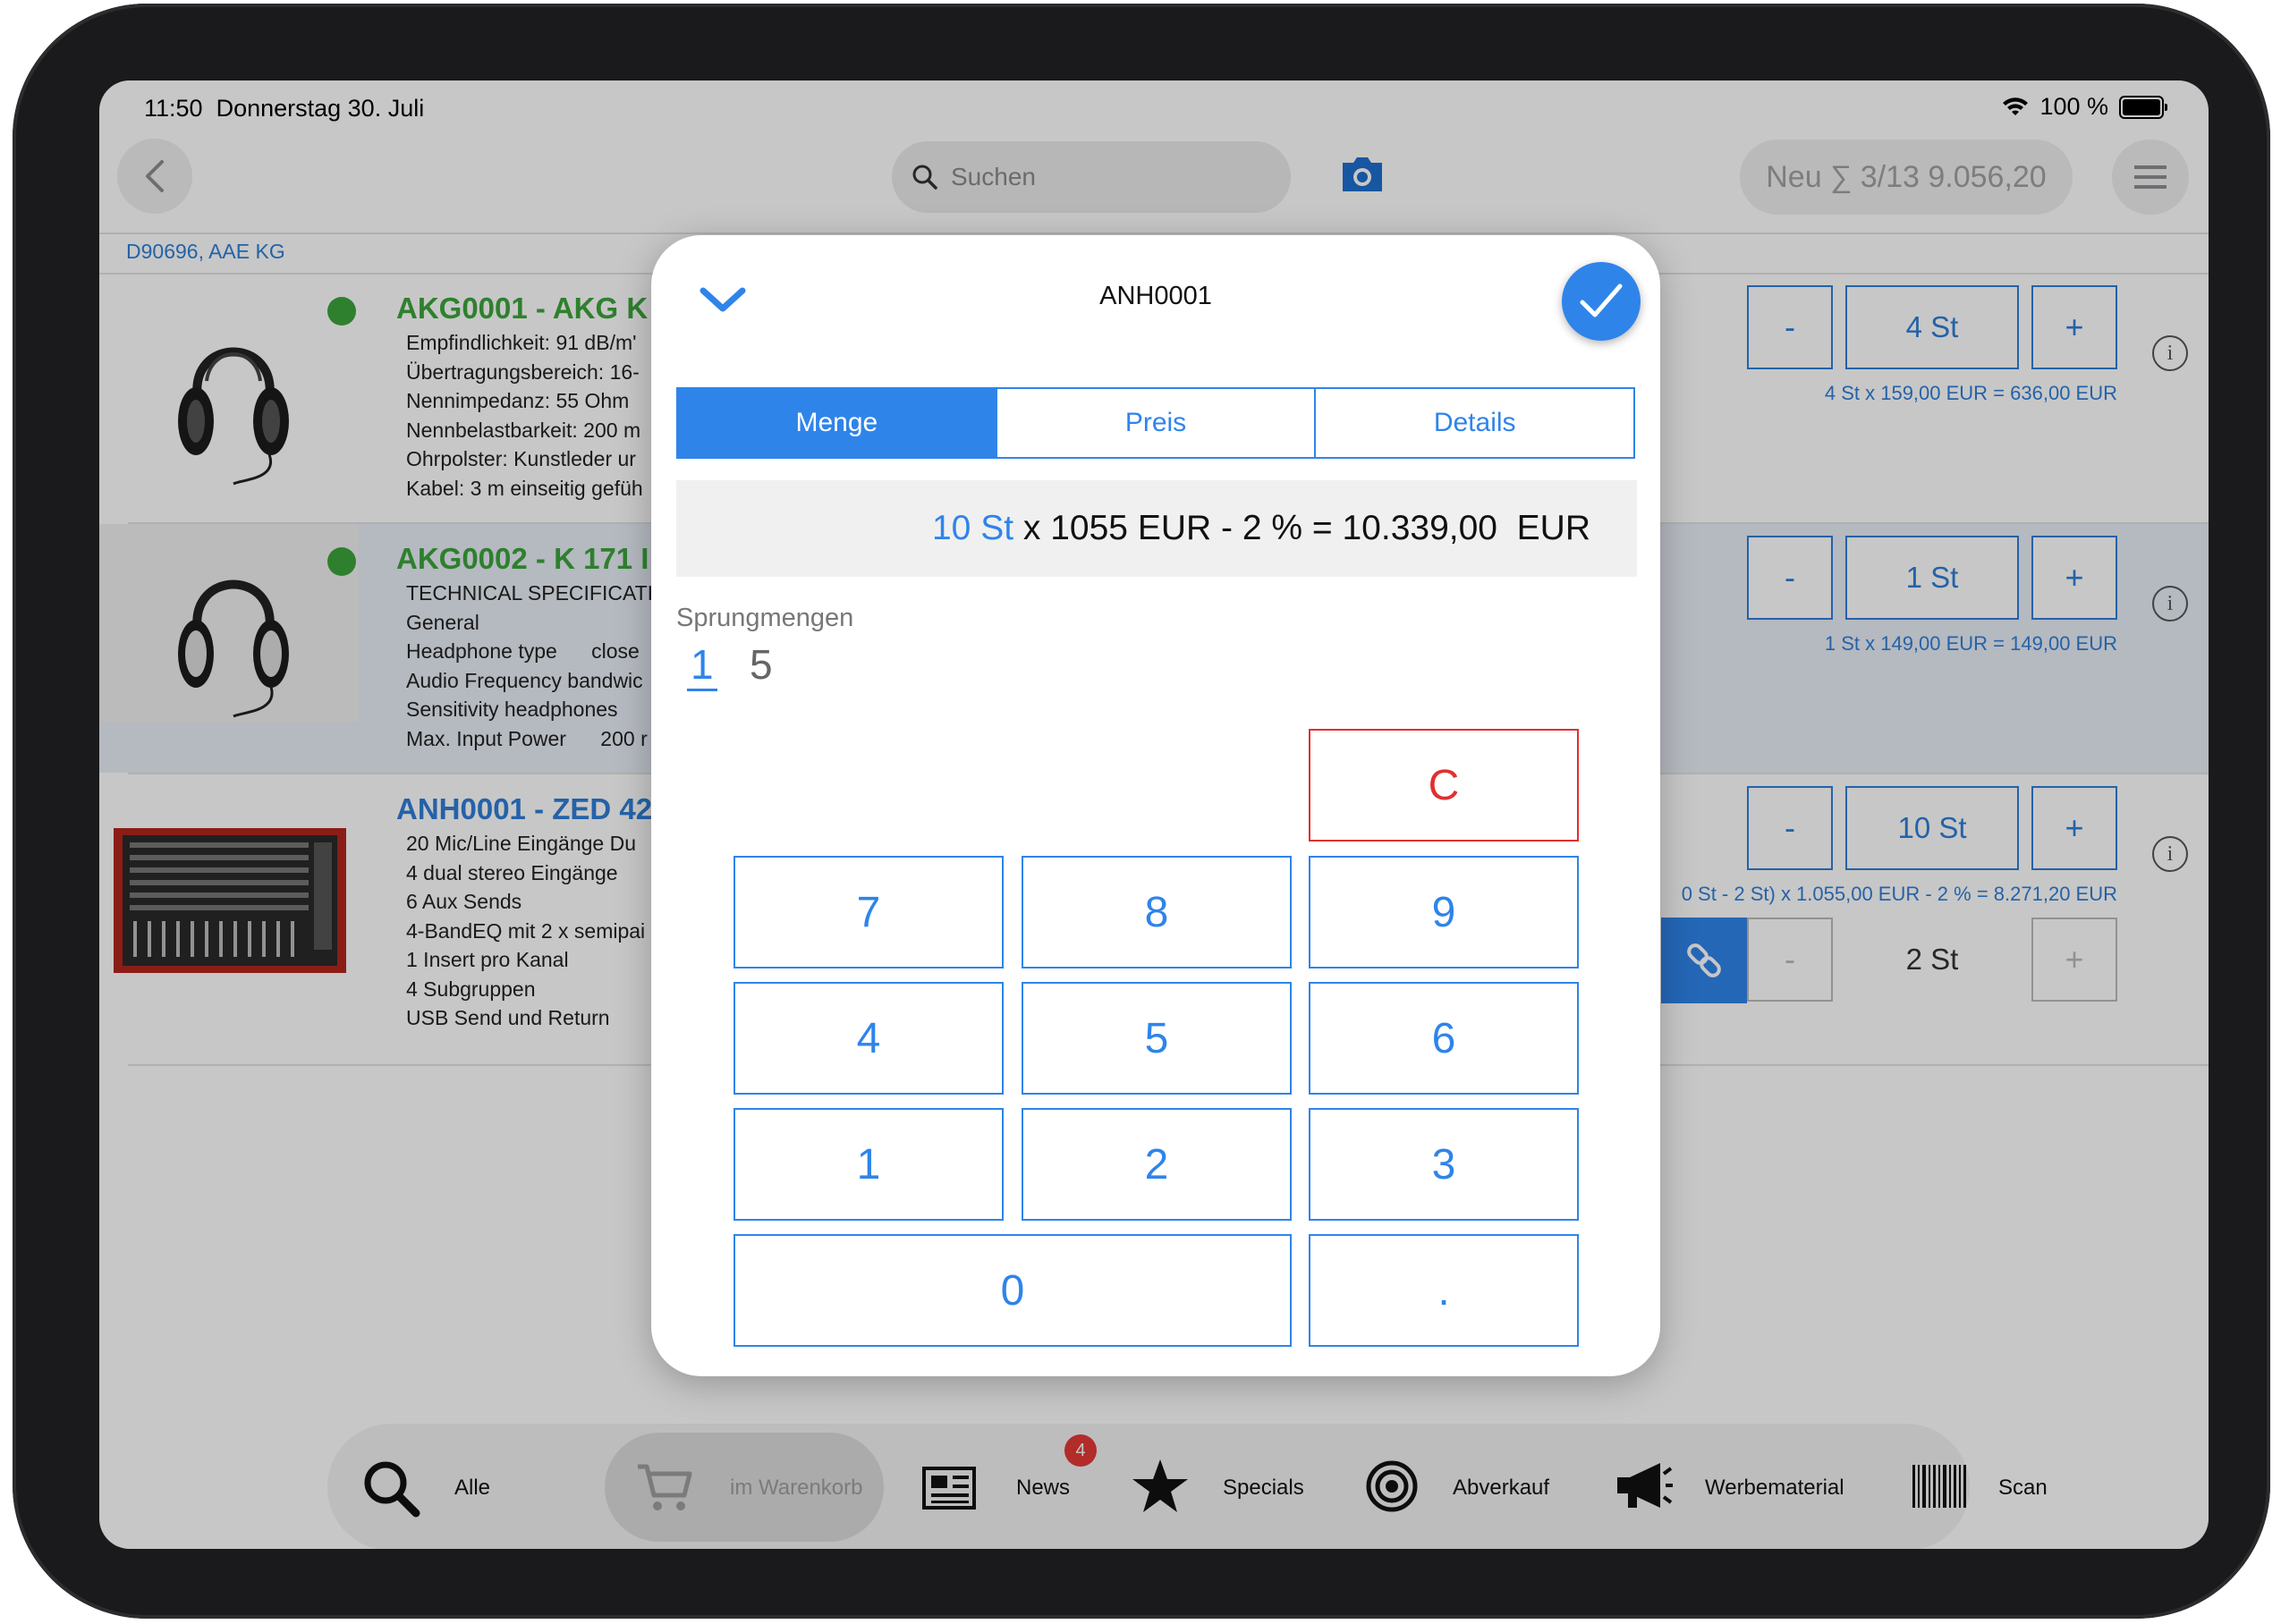  Describe the element at coordinates (1444, 1290) in the screenshot. I see `key-decimal: .` at that location.